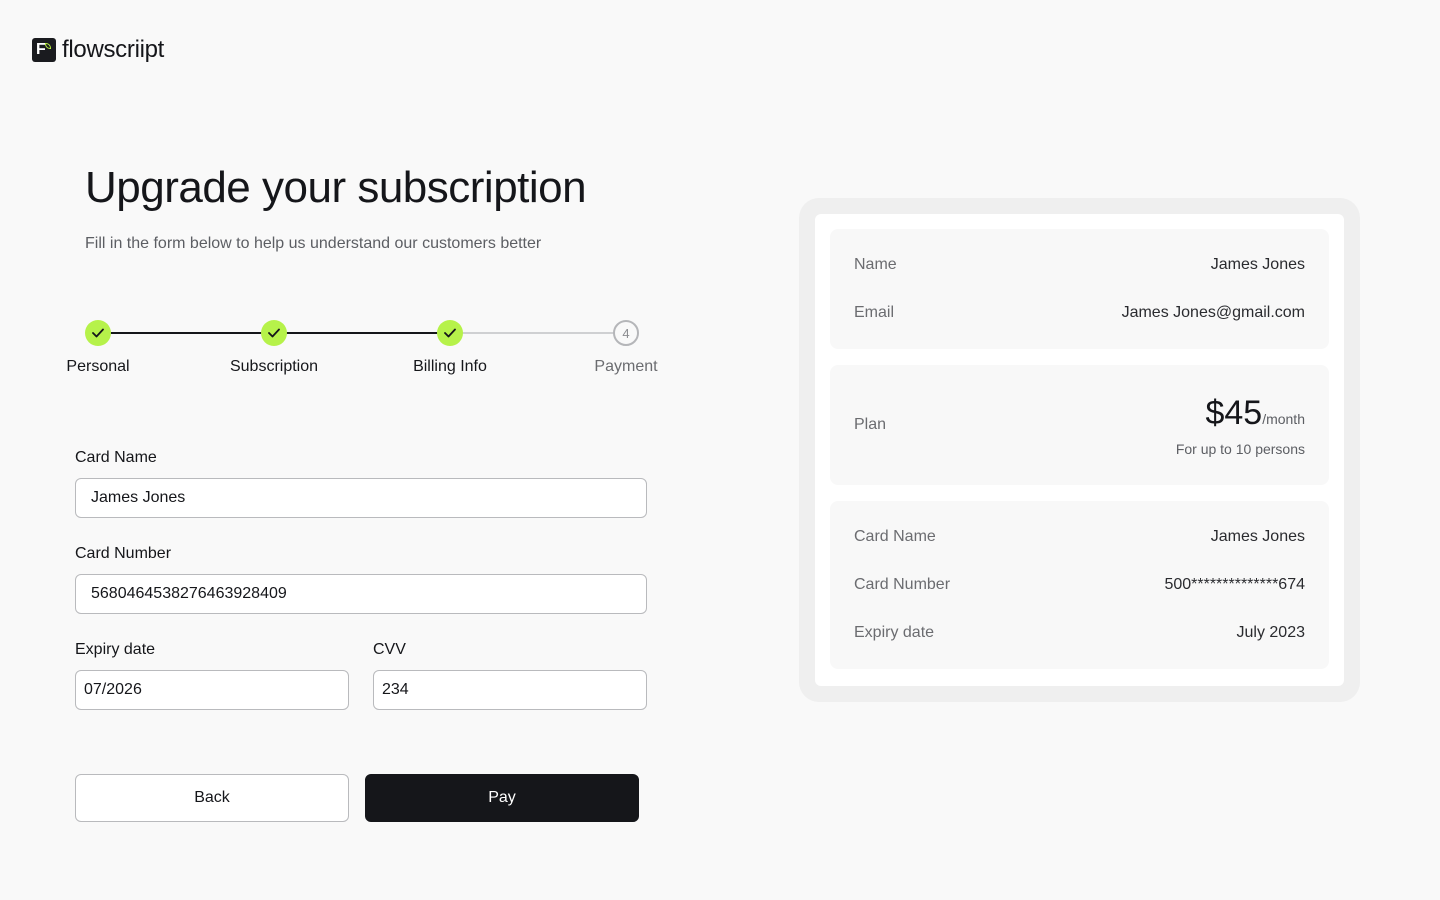  I want to click on expiry-date-input, so click(212, 690).